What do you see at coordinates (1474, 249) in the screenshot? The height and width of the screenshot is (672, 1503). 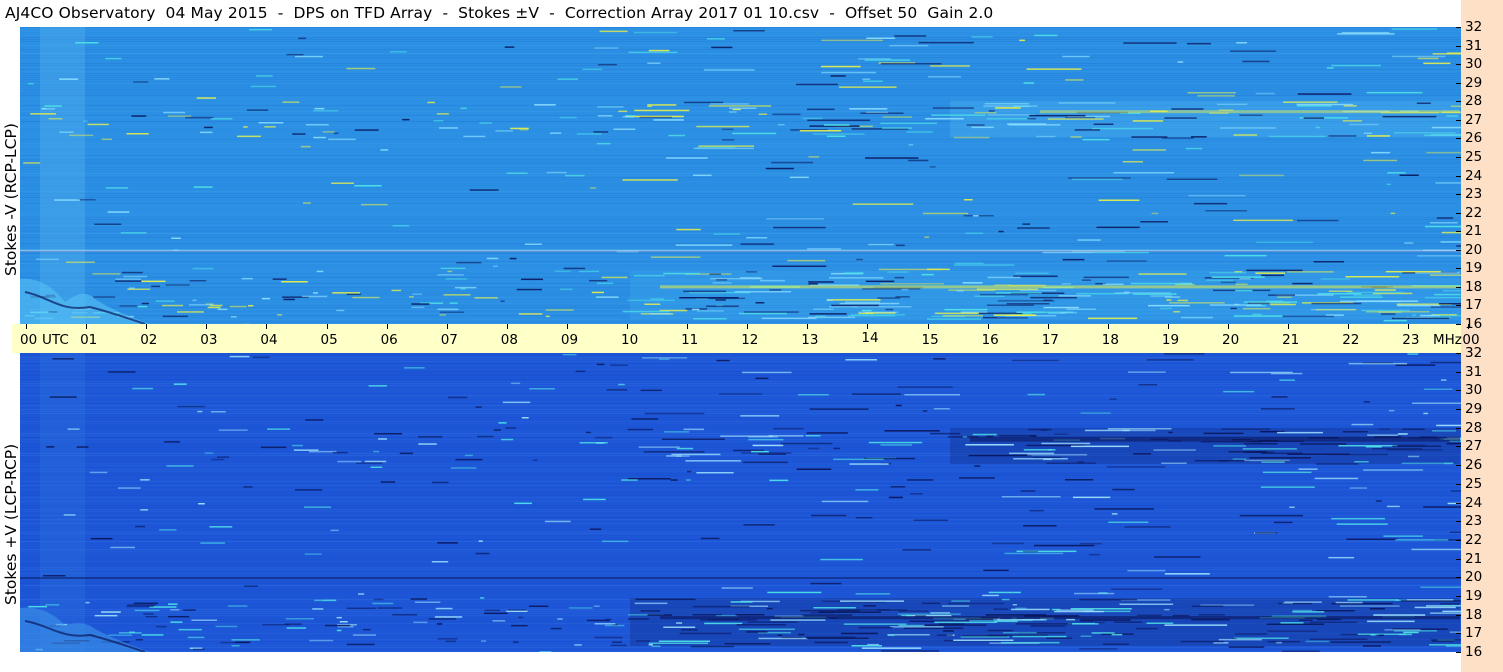 I see `frequency-tick-label: 20` at bounding box center [1474, 249].